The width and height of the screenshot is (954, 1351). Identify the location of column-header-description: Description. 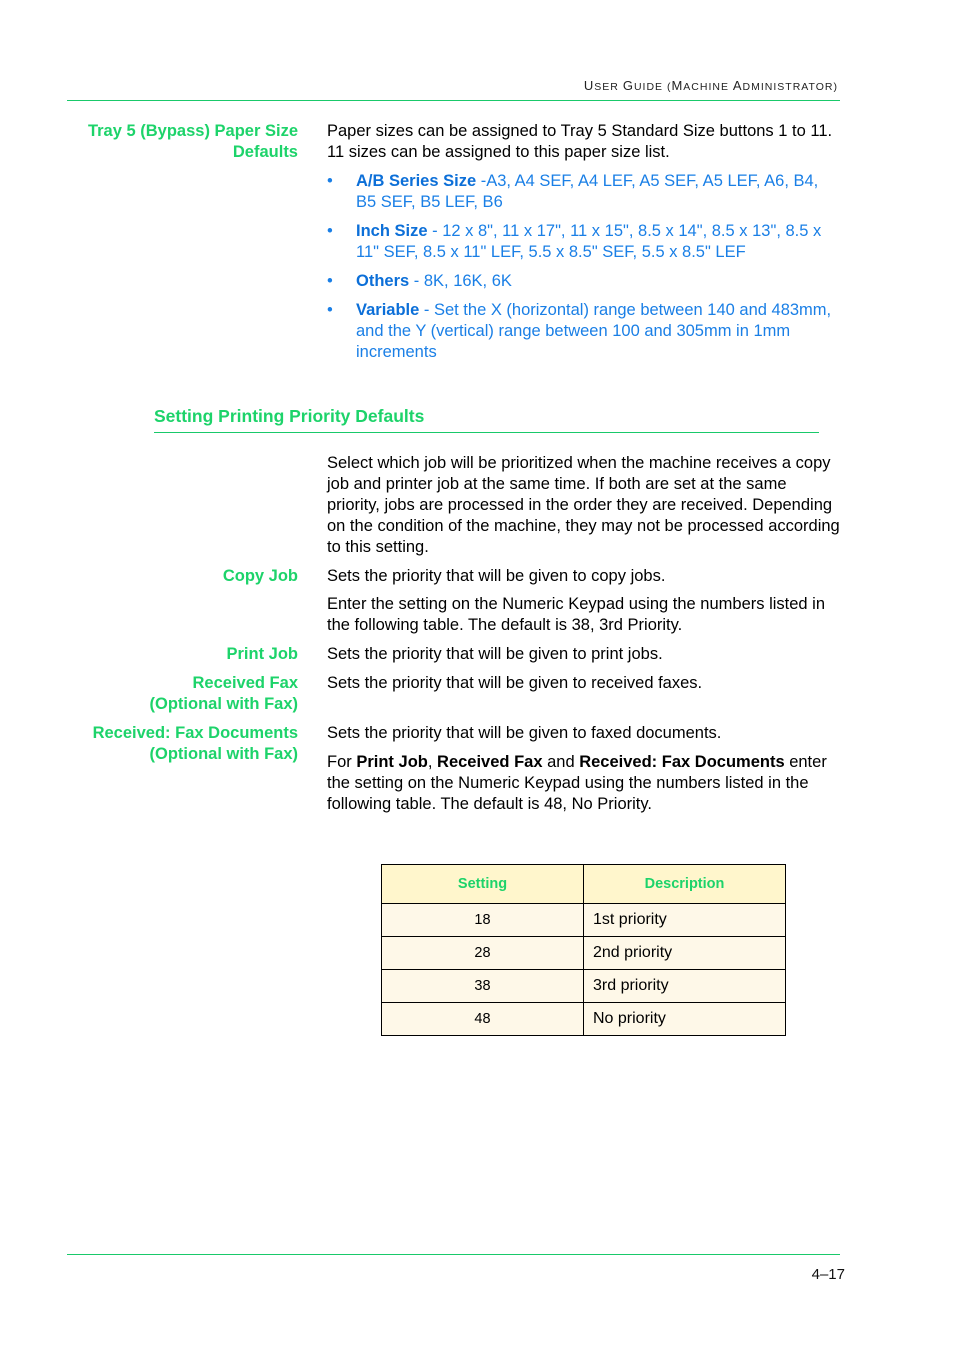
(684, 884).